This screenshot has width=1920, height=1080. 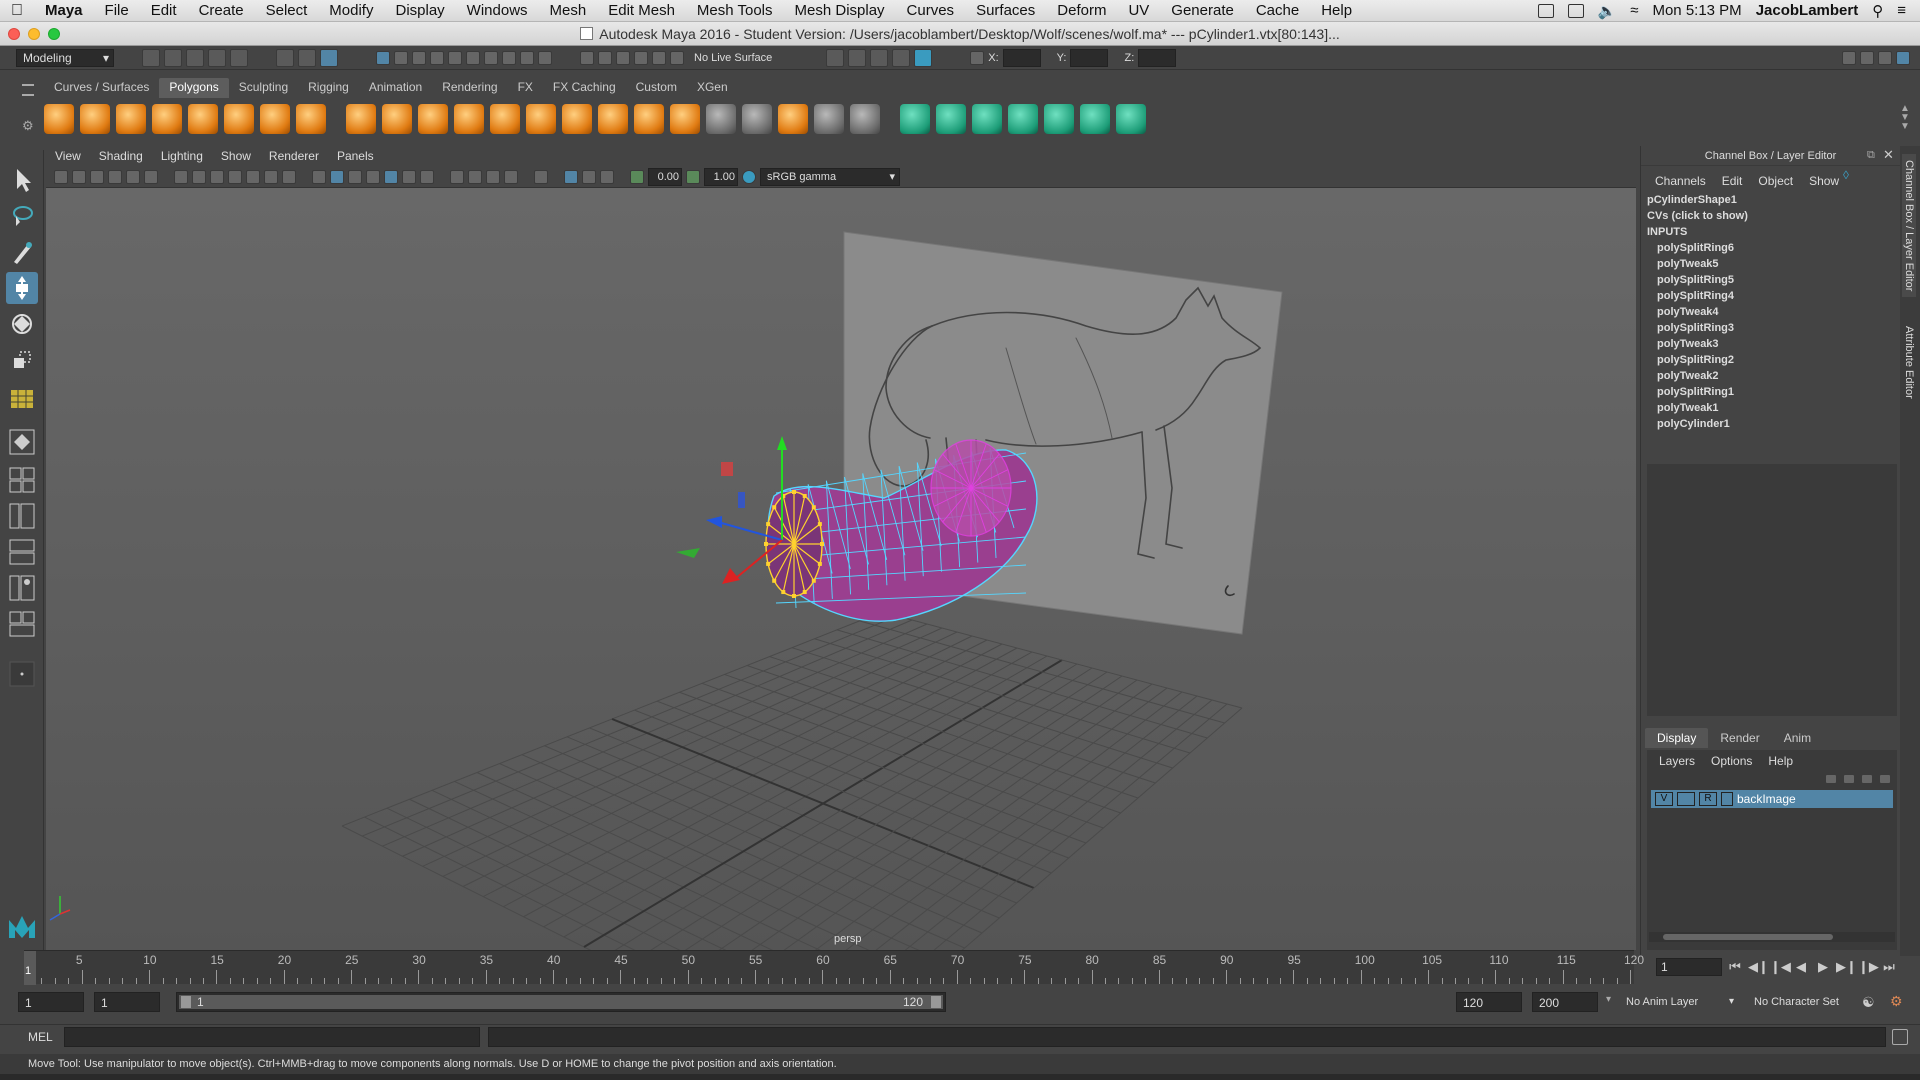 What do you see at coordinates (1770, 296) in the screenshot?
I see `input-node: polySplitRing4` at bounding box center [1770, 296].